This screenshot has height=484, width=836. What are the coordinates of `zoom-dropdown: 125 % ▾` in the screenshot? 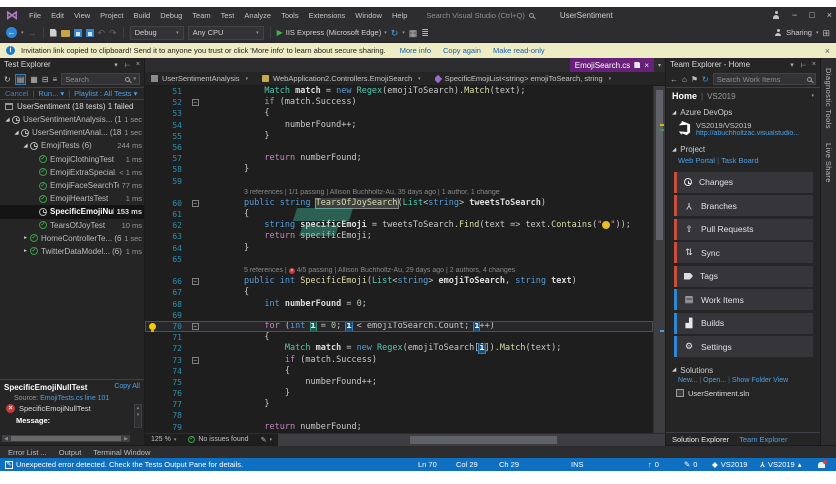 It's located at (163, 439).